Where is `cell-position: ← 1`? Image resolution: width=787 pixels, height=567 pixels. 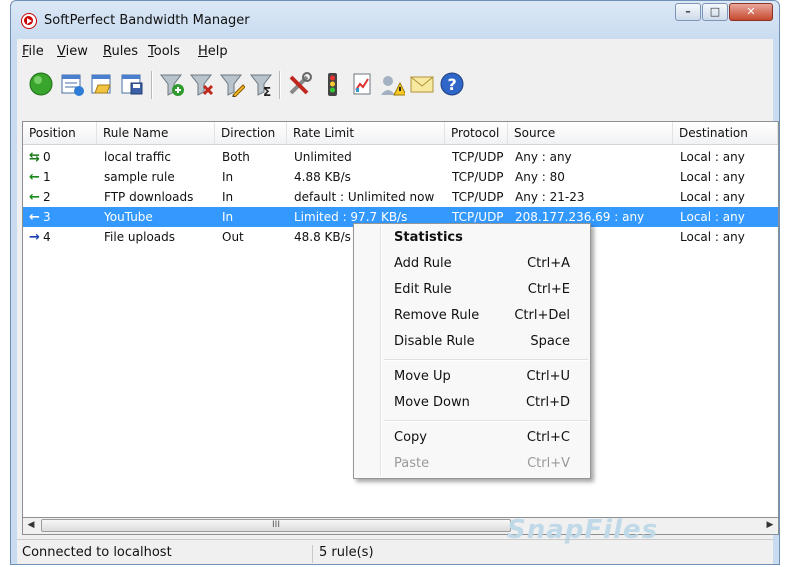
cell-position: ← 1 is located at coordinates (62, 177).